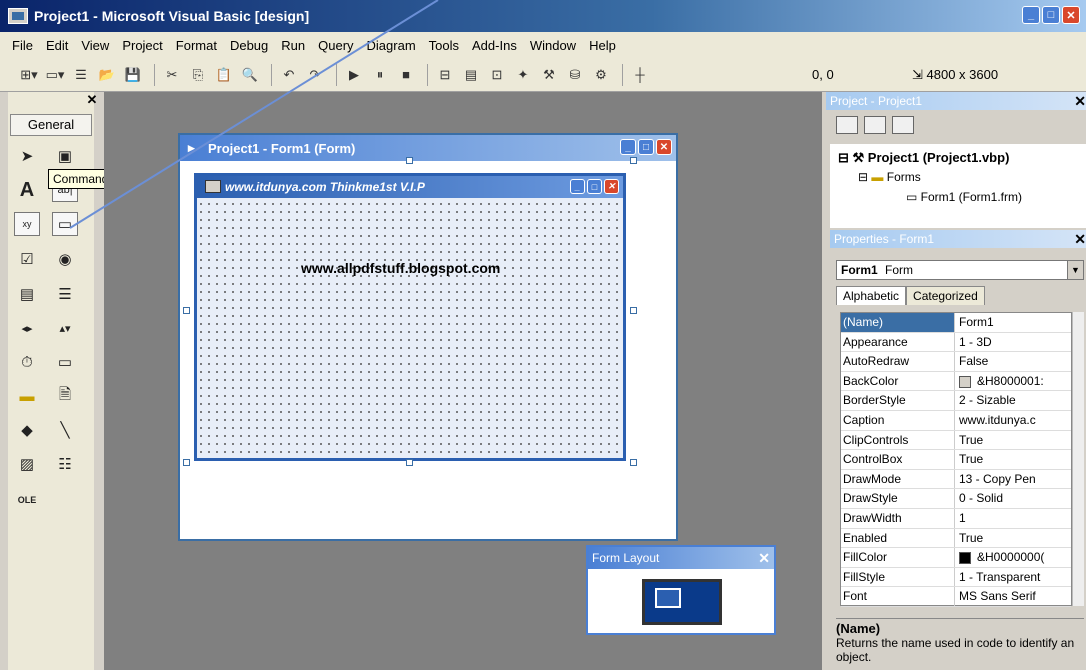 The width and height of the screenshot is (1086, 670). Describe the element at coordinates (1013, 381) in the screenshot. I see `property-value: &H8000001:` at that location.